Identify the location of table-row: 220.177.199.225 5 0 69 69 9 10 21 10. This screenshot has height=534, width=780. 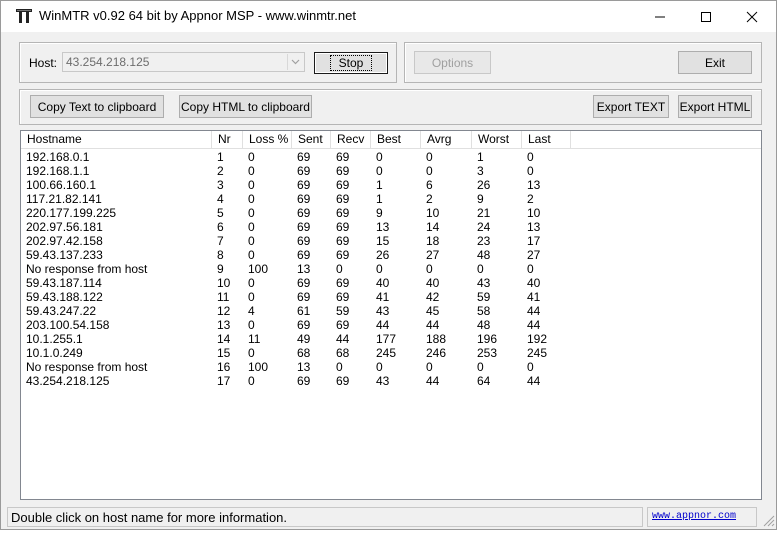
(391, 213).